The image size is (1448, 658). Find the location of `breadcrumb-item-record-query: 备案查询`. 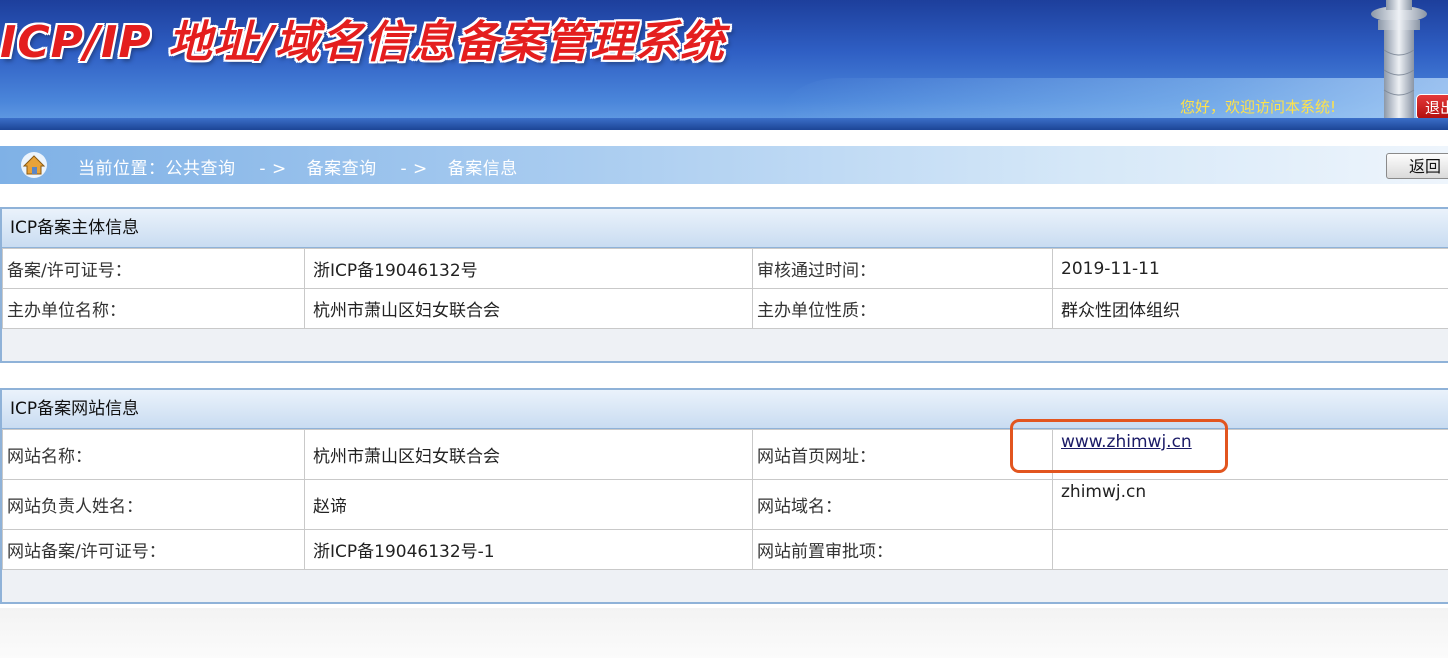

breadcrumb-item-record-query: 备案查询 is located at coordinates (342, 169).